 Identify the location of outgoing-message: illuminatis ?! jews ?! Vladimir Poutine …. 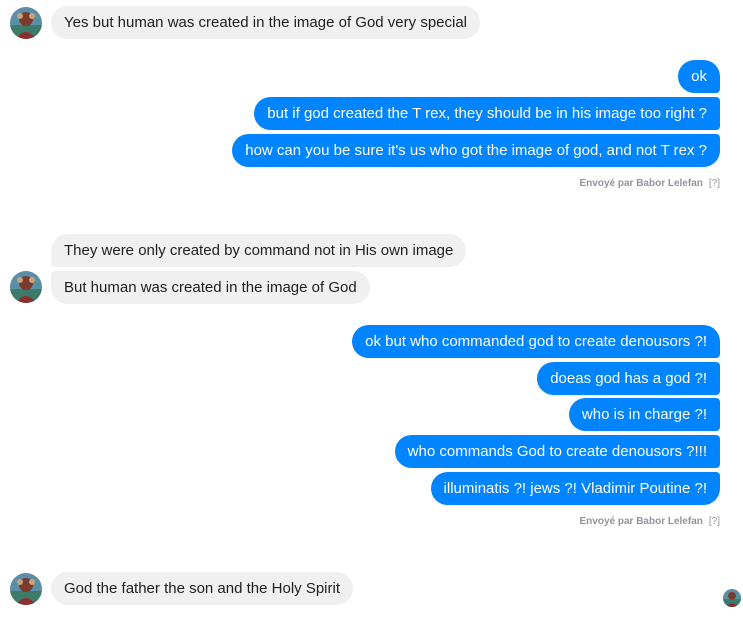
(575, 488).